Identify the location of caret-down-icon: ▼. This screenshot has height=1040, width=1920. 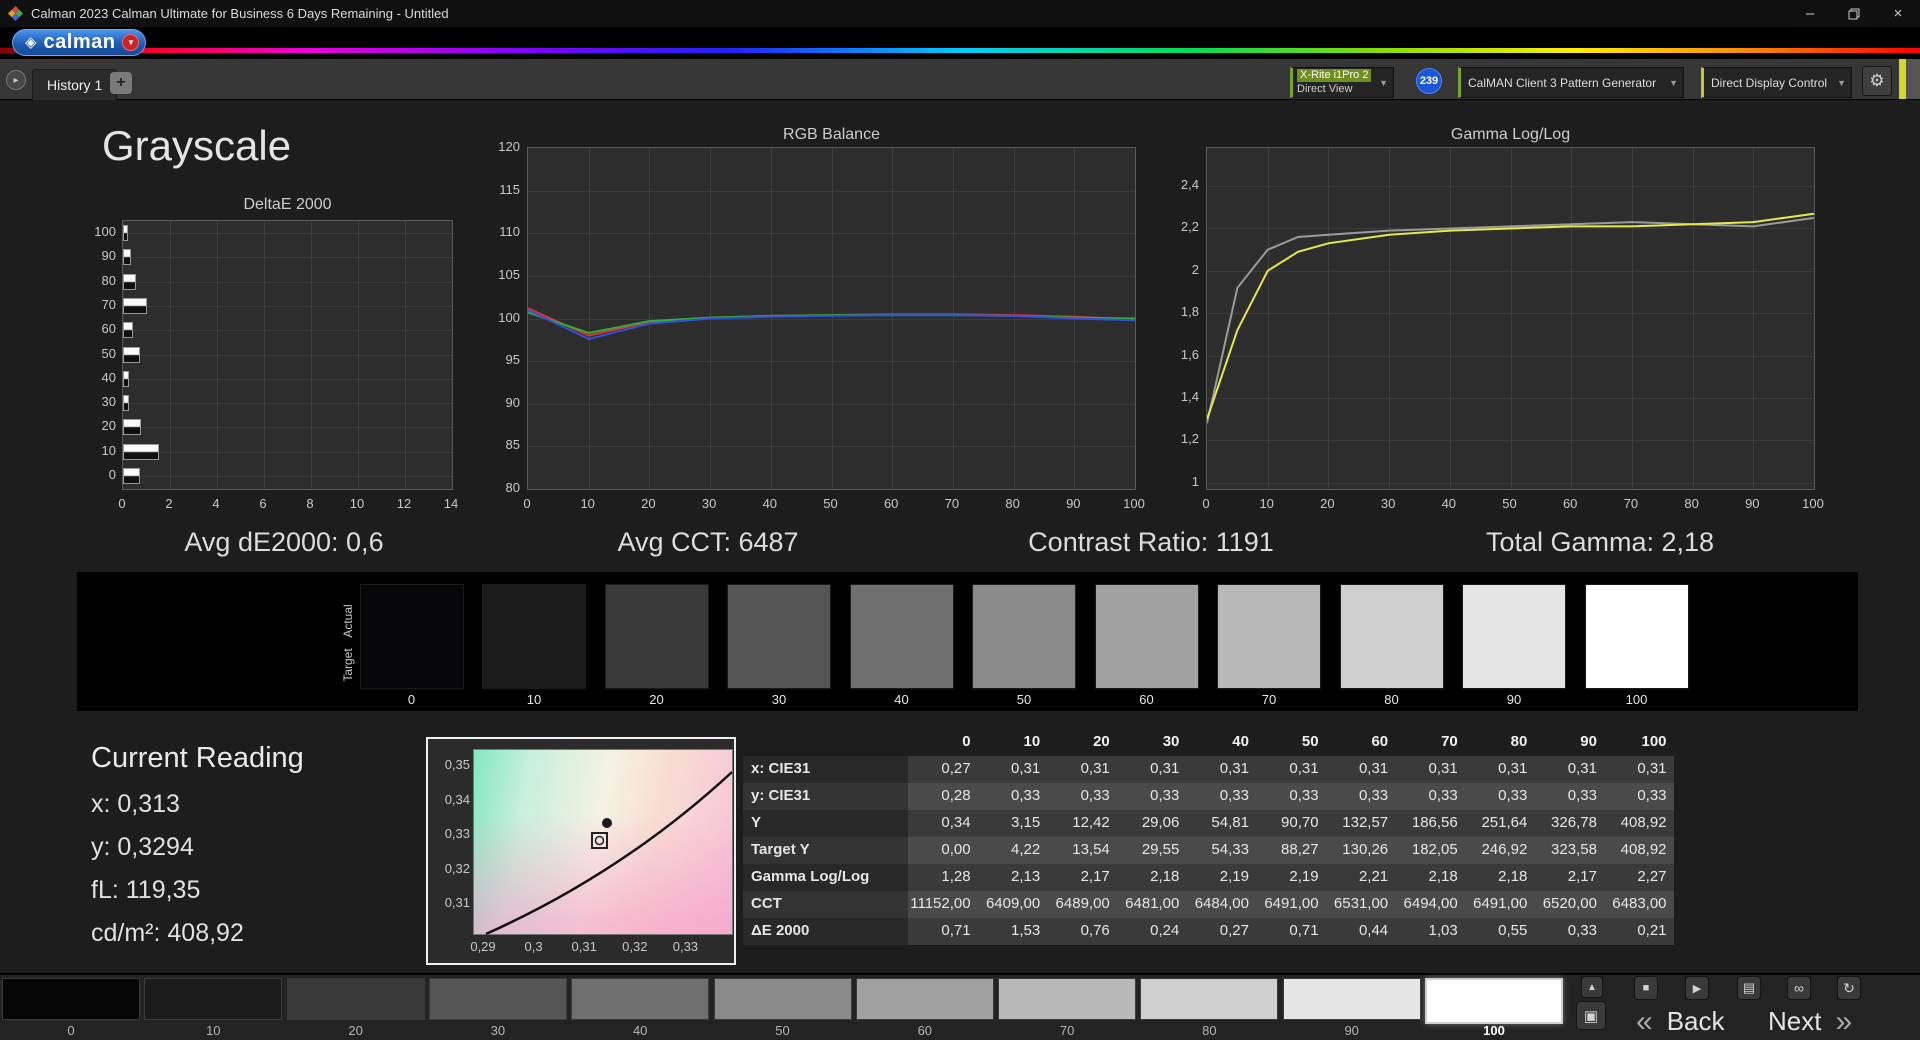
(131, 42).